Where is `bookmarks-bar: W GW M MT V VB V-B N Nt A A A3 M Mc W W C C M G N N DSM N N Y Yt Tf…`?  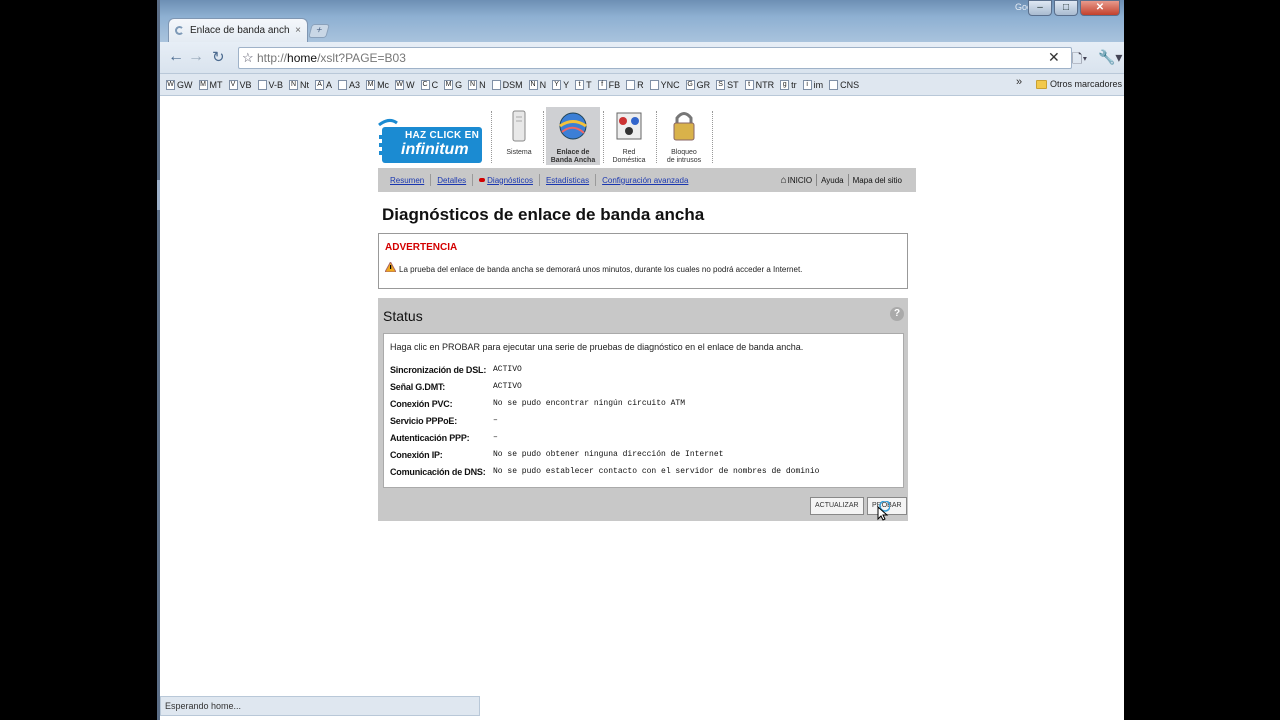 bookmarks-bar: W GW M MT V VB V-B N Nt A A A3 M Mc W W C C M G N N DSM N N Y Yt Tf… is located at coordinates (642, 85).